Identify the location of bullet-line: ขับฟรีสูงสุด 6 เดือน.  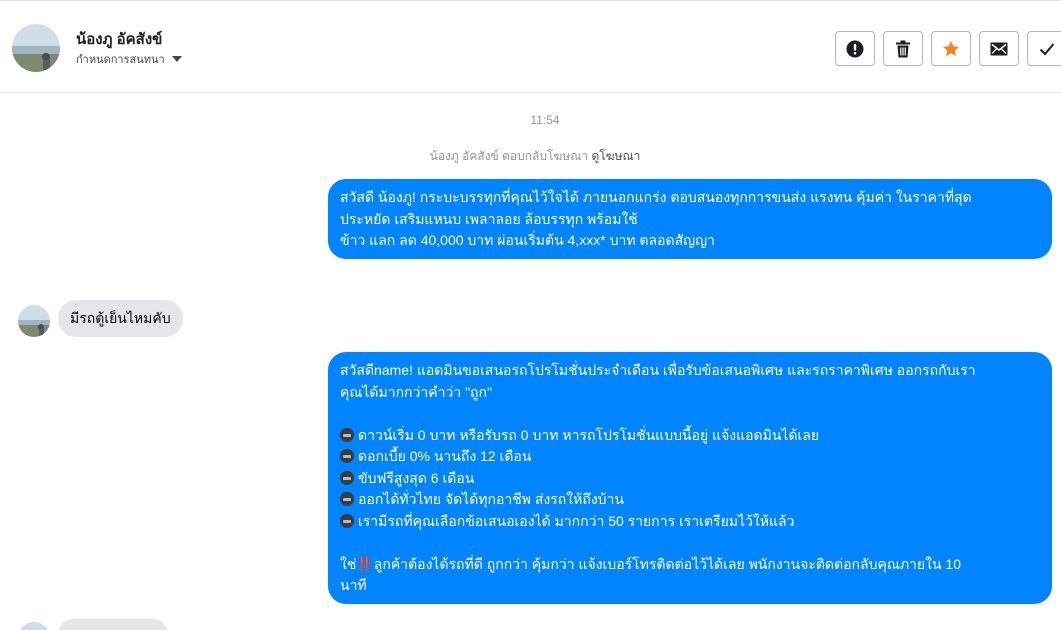
(690, 479).